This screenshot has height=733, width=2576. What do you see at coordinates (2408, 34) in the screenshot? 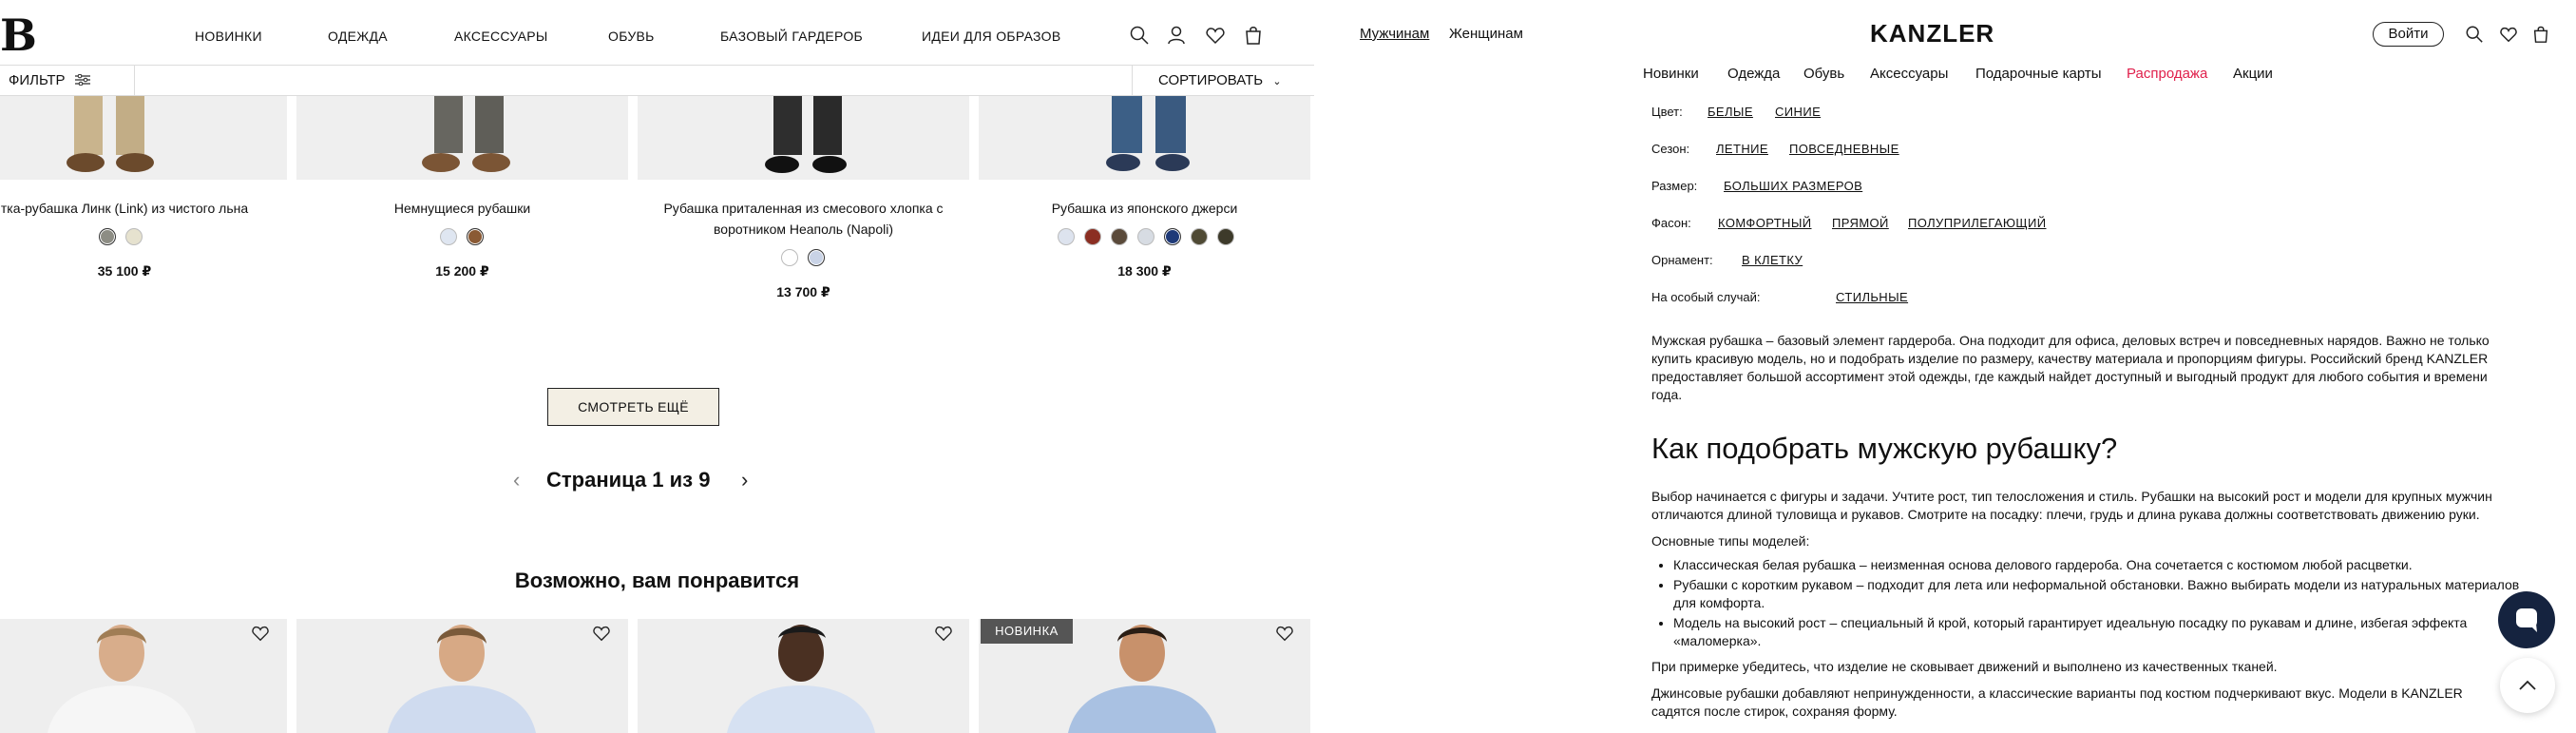
I see `login-button: Войти` at bounding box center [2408, 34].